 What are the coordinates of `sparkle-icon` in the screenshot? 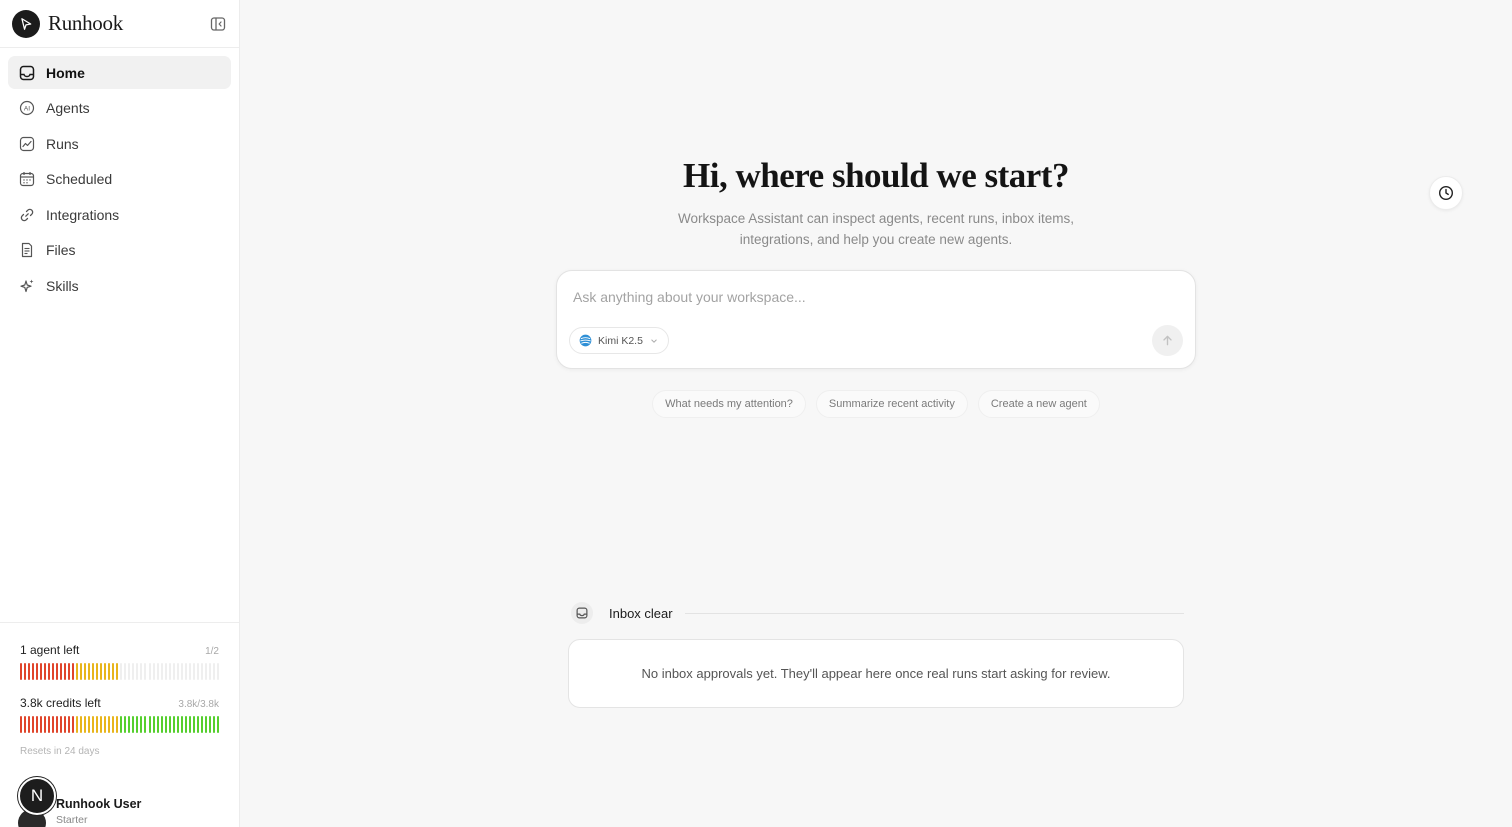 It's located at (27, 286).